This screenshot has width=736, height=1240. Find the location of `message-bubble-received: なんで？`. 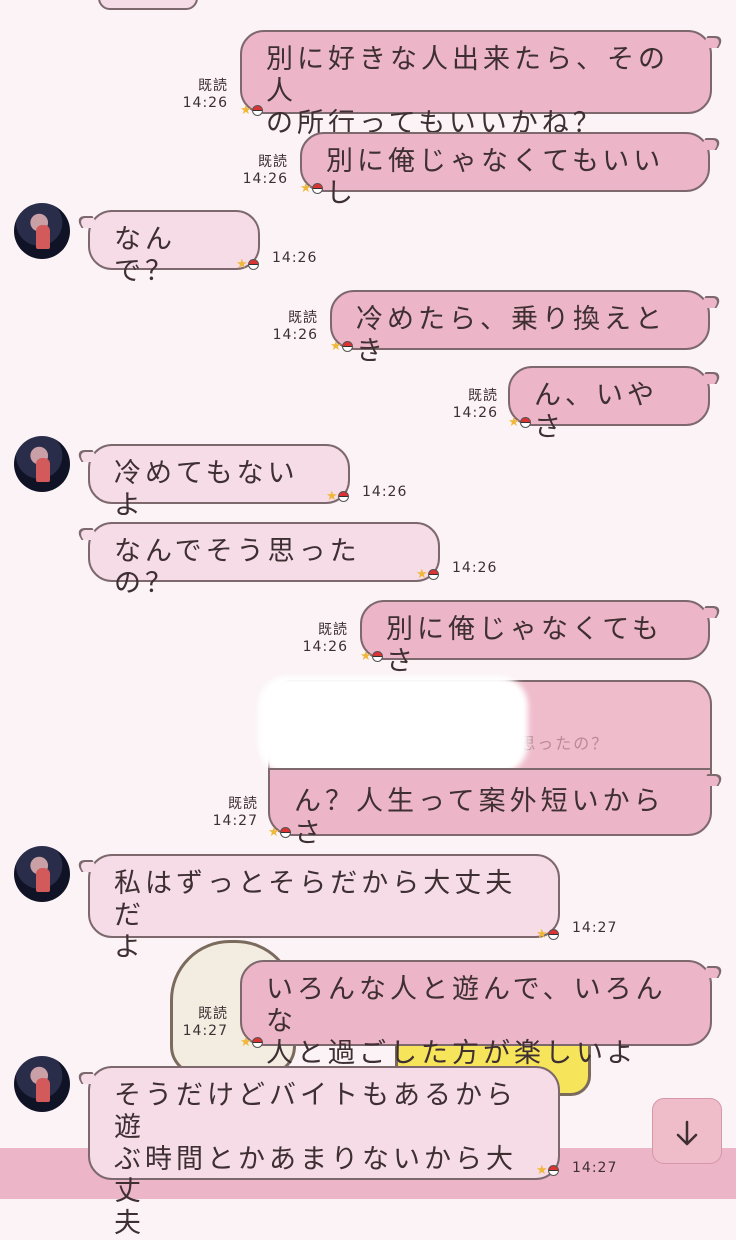

message-bubble-received: なんで？ is located at coordinates (174, 248).